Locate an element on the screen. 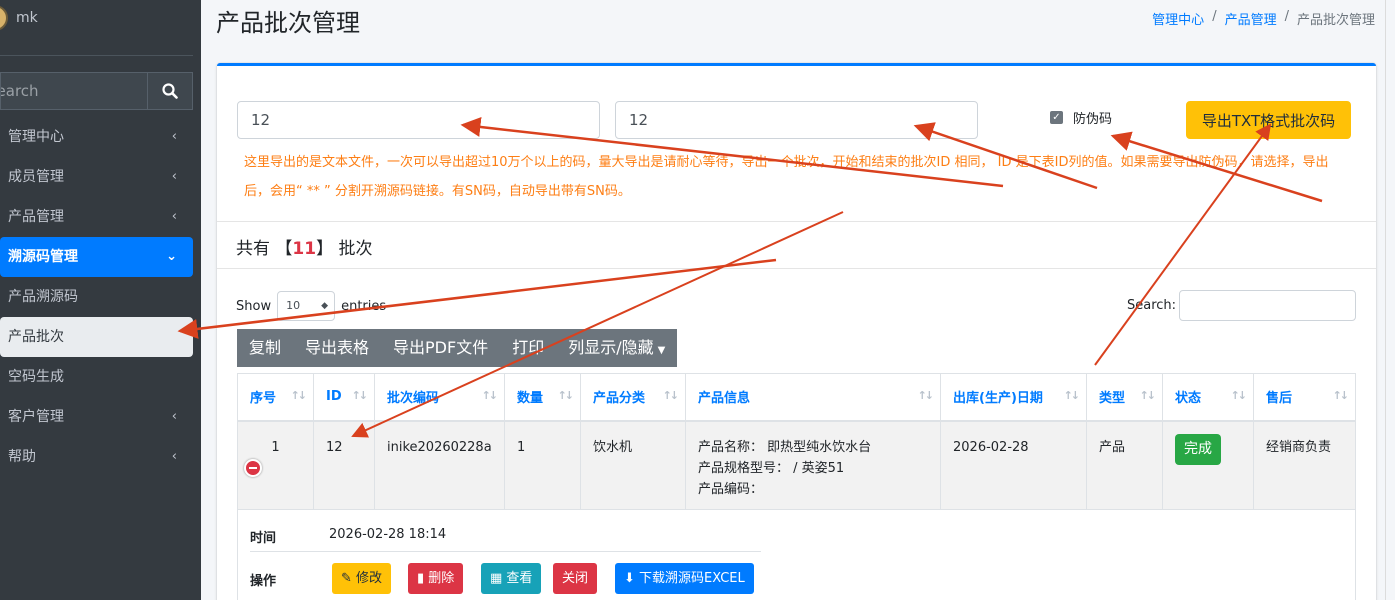  product-code-line: 产品编码： is located at coordinates (731, 489).